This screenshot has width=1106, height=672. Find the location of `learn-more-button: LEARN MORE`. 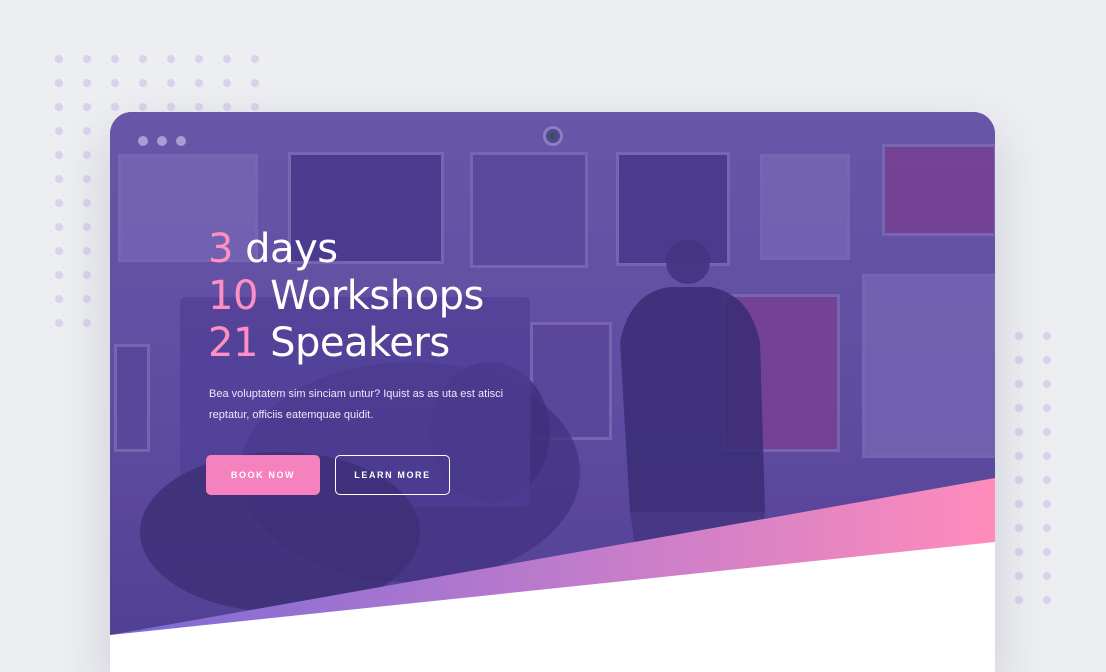

learn-more-button: LEARN MORE is located at coordinates (392, 475).